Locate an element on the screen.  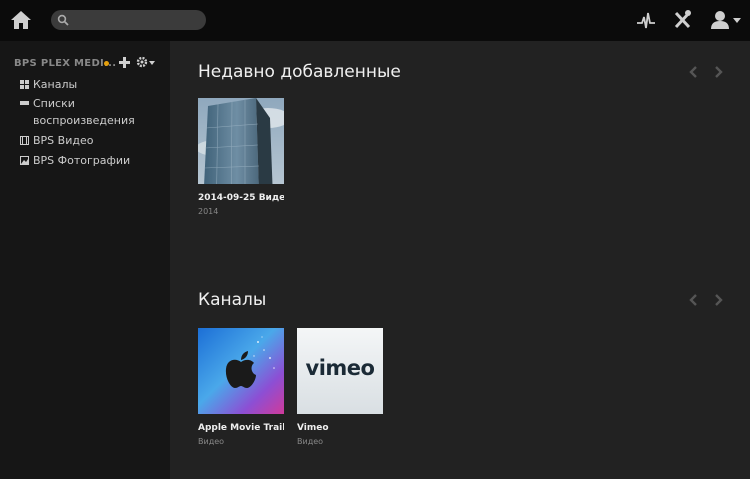
search-icon is located at coordinates (63, 20).